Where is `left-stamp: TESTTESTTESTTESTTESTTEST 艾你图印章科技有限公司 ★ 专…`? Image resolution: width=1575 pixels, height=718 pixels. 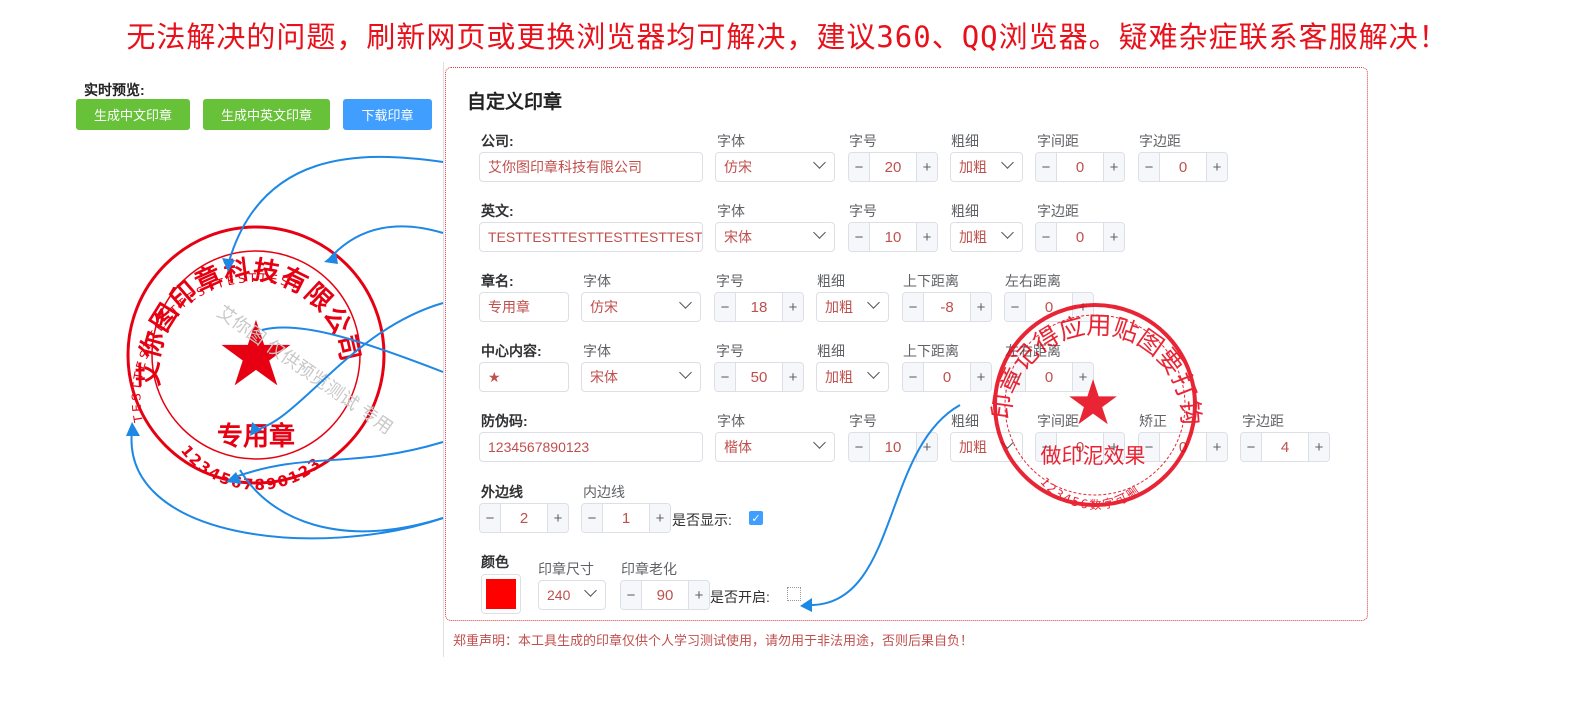 left-stamp: TESTTESTTESTTESTTESTTEST 艾你图印章科技有限公司 ★ 专… is located at coordinates (261, 359).